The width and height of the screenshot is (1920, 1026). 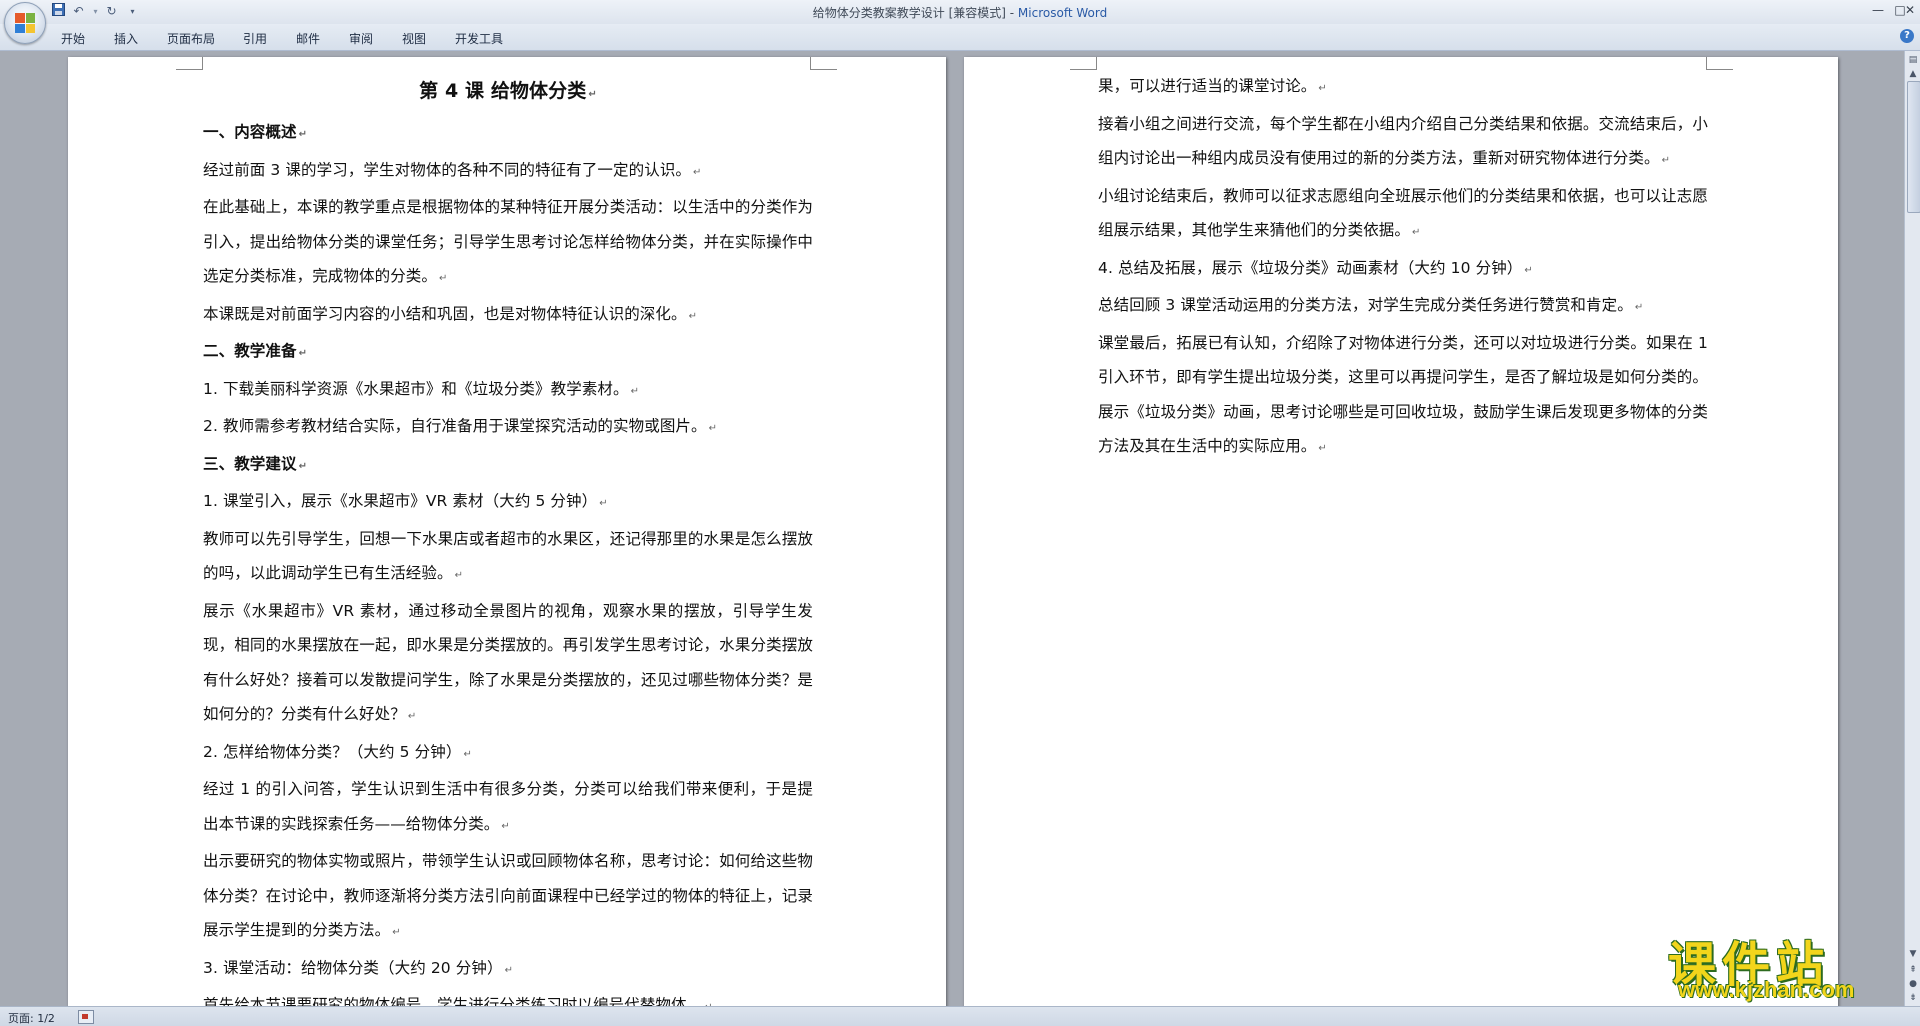 What do you see at coordinates (508, 428) in the screenshot?
I see `paragraph: 2. 教师需参考教材结合实际，自行准备用于课堂探究活动的实物或图片。` at bounding box center [508, 428].